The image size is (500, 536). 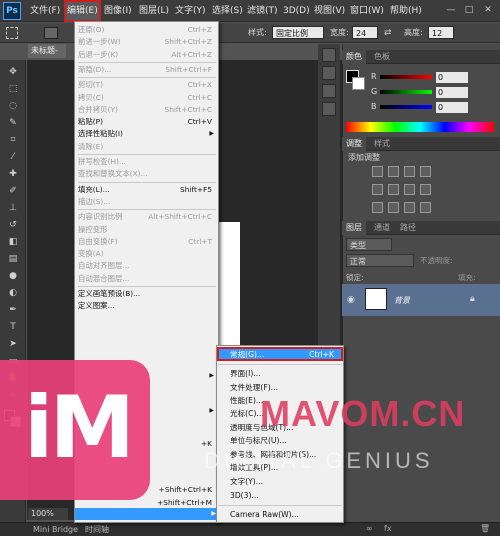 I want to click on eyedropper-icon: ⁄, so click(x=13, y=157).